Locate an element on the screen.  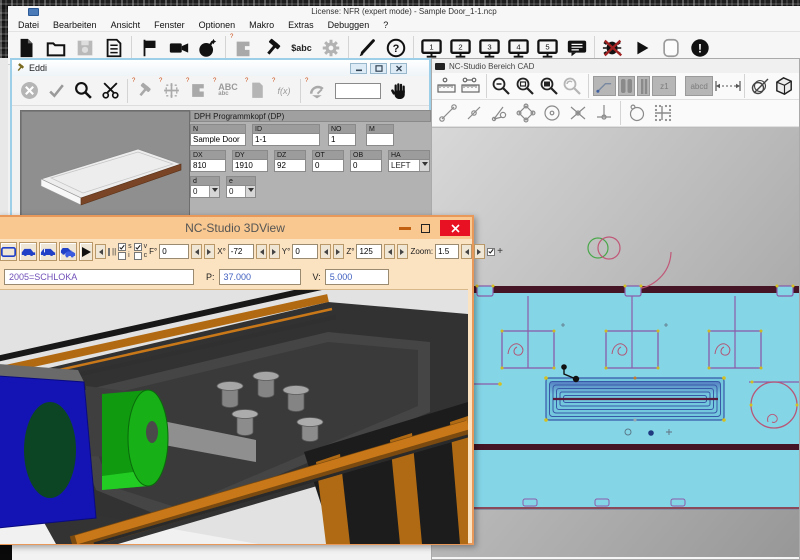
grid-setup-icon: ? is located at coordinates (171, 91).